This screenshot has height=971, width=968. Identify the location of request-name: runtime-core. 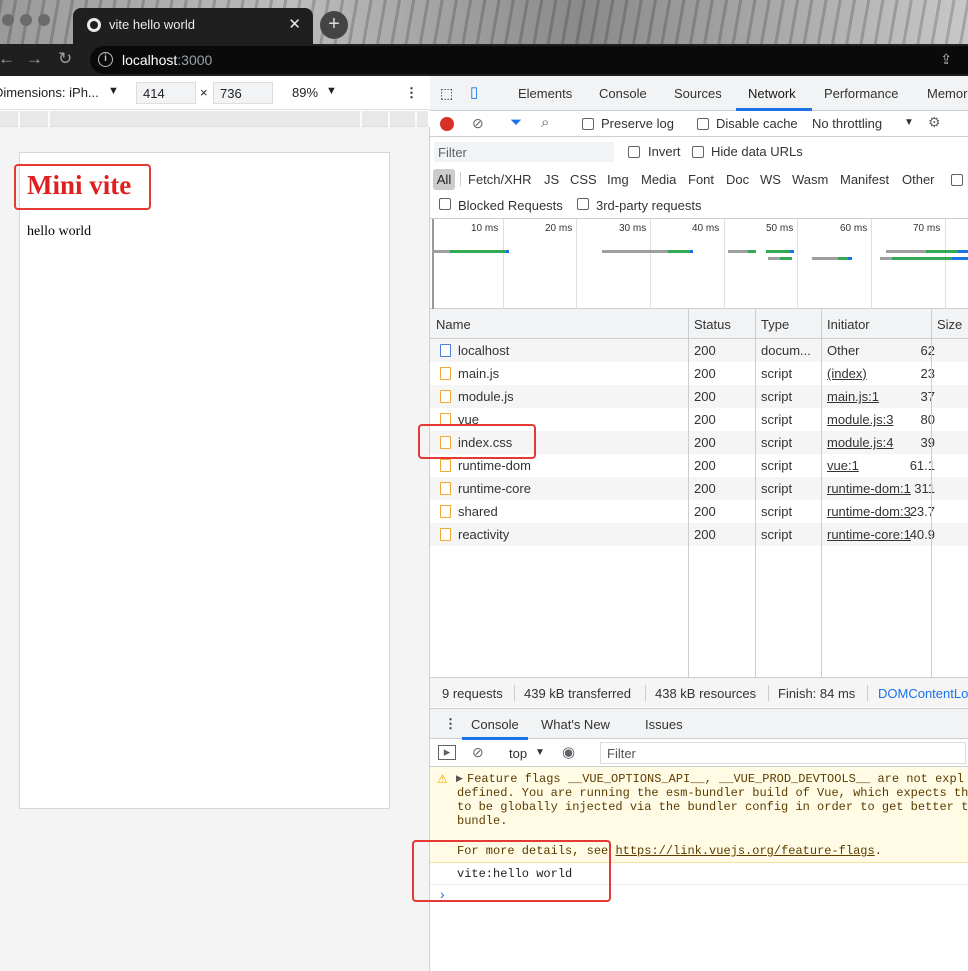
(572, 488).